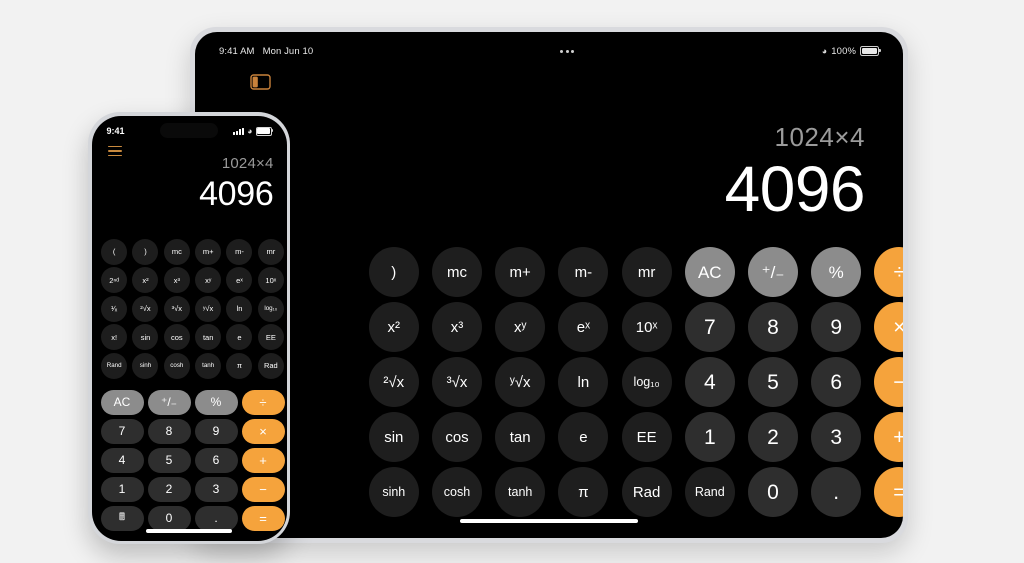 The height and width of the screenshot is (563, 1024). I want to click on iphone-key-digit-0: 0, so click(169, 518).